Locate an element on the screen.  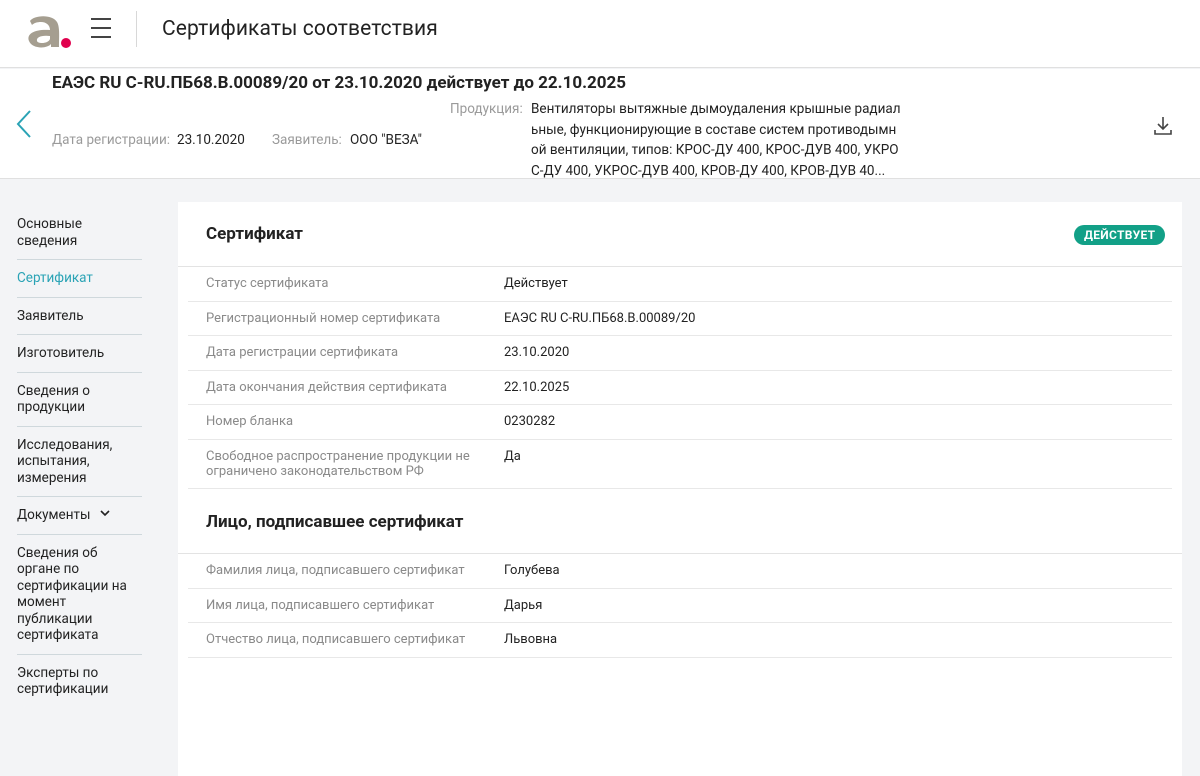
top-bar: Сертификаты соответствия is located at coordinates (600, 34).